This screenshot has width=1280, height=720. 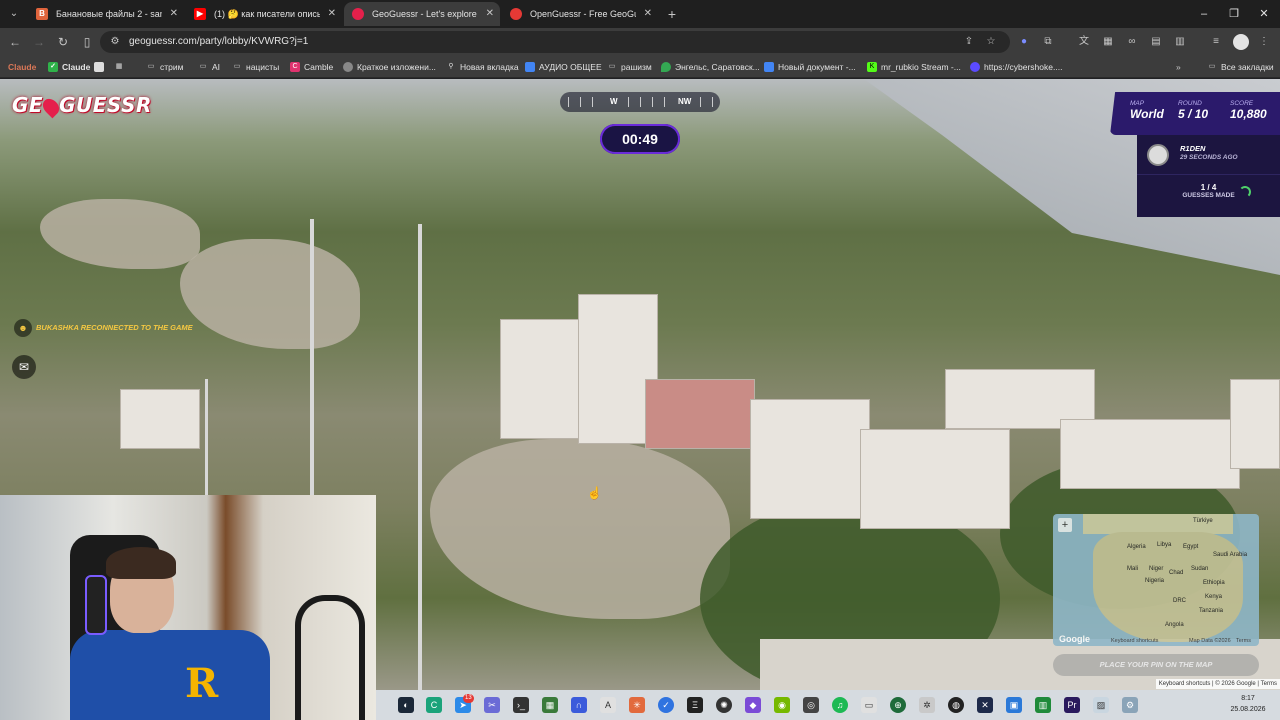 What do you see at coordinates (1132, 42) in the screenshot?
I see `link-icon: ∞` at bounding box center [1132, 42].